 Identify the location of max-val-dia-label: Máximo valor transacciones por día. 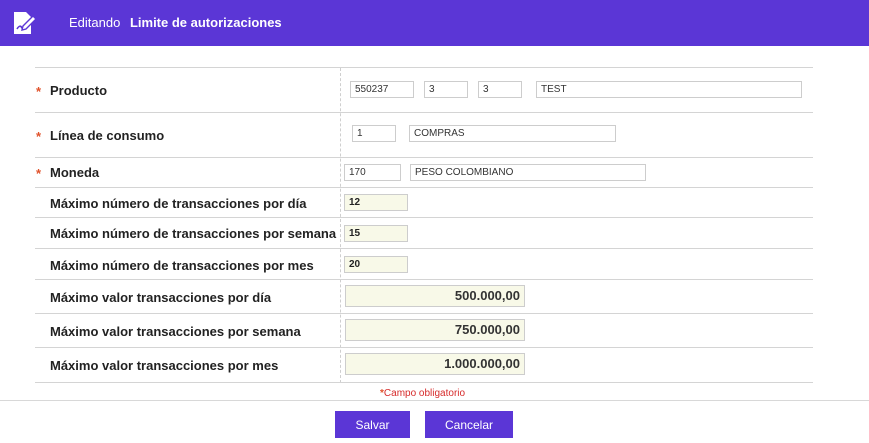
(161, 297).